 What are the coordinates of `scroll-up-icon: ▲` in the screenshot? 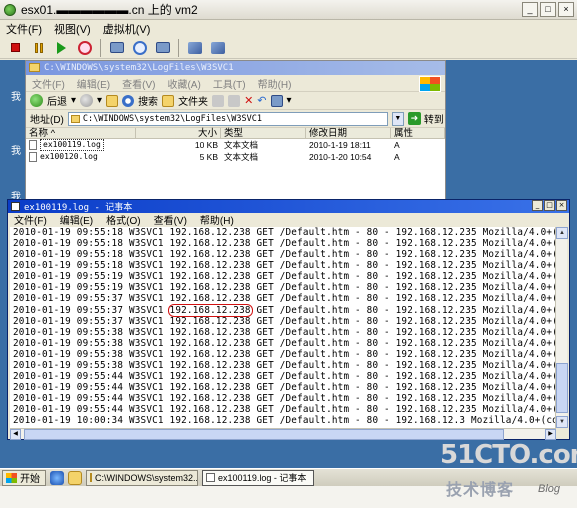 It's located at (562, 233).